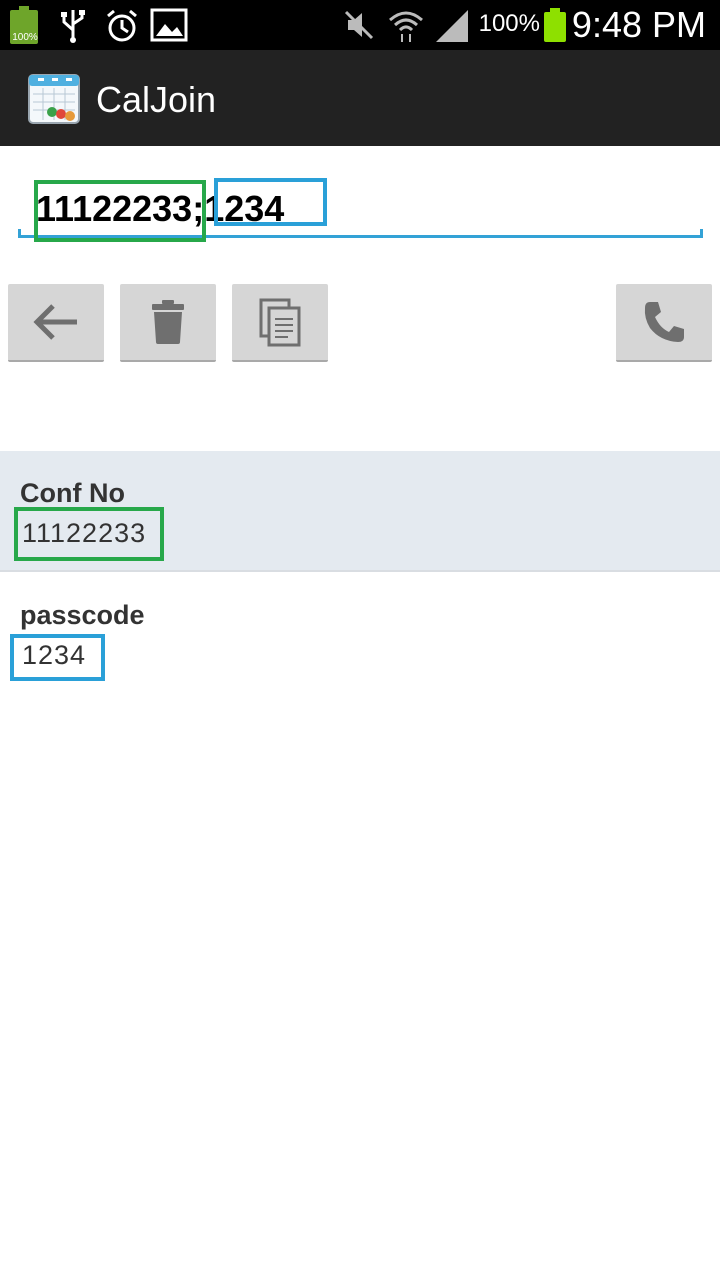 This screenshot has width=720, height=1280. Describe the element at coordinates (55, 99) in the screenshot. I see `calendar-app-icon` at that location.